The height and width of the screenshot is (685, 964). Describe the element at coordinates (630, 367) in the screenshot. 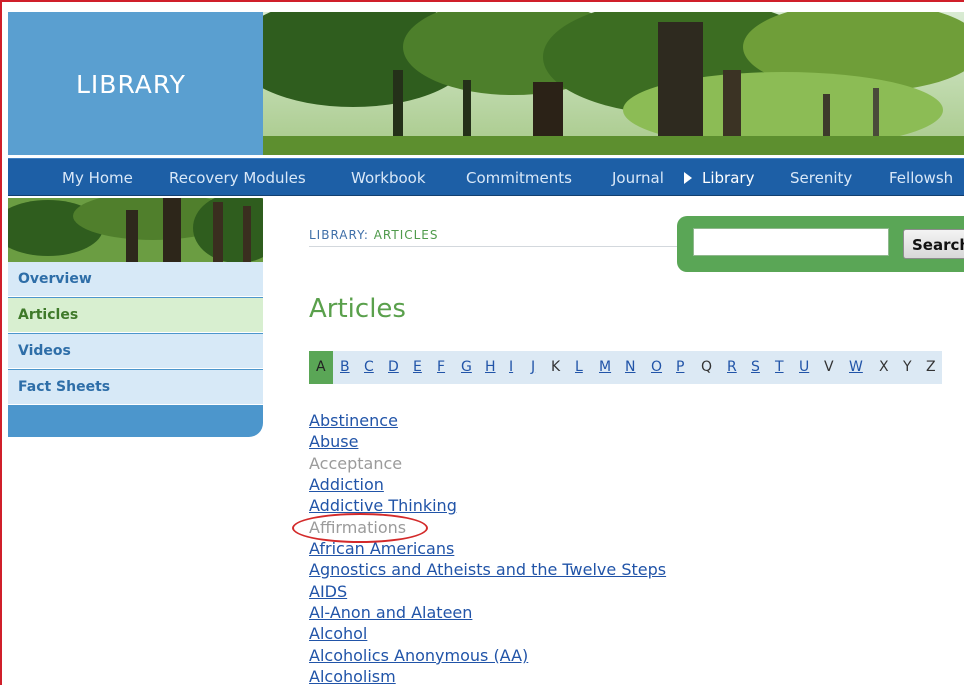

I see `letter-n-link: N` at that location.